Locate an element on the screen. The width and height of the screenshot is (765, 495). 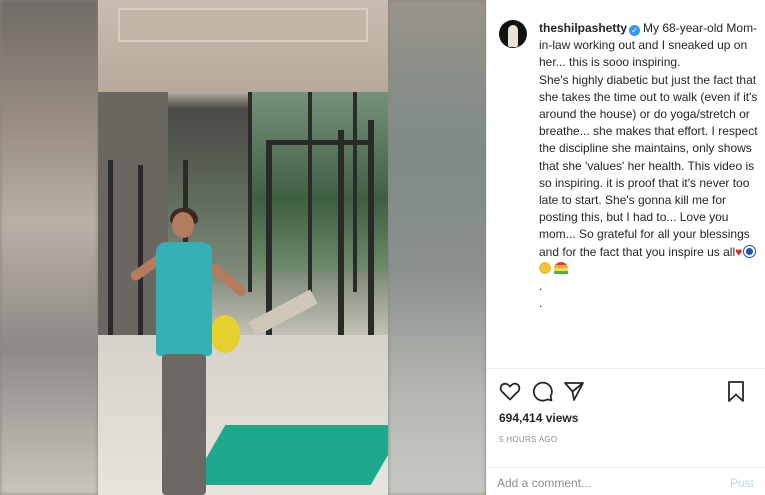
comment-input is located at coordinates (597, 483).